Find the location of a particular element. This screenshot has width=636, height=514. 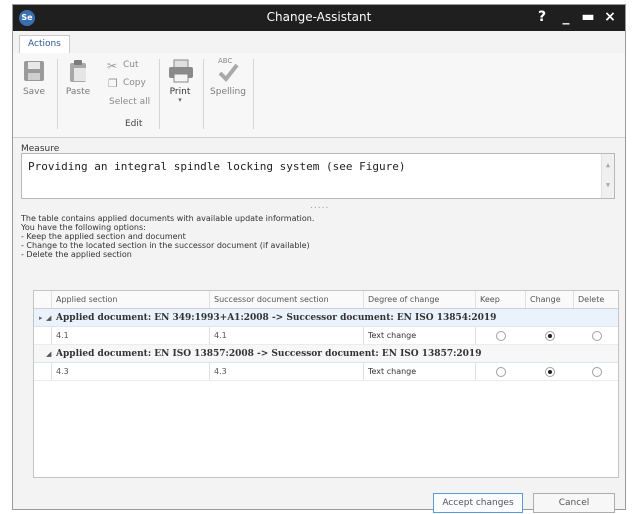

table-row: 4.1 4.1 Text change is located at coordinates (326, 336).